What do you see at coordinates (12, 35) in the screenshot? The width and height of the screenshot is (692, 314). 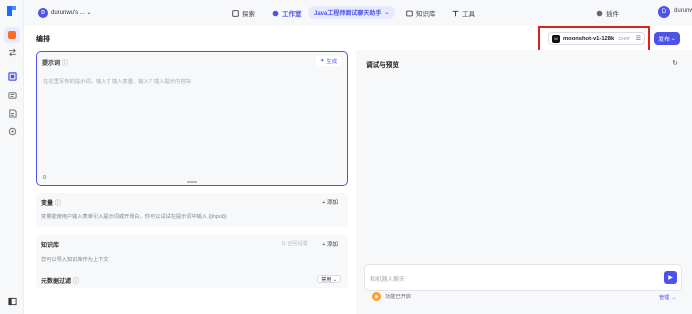 I see `studio-rail-icon` at bounding box center [12, 35].